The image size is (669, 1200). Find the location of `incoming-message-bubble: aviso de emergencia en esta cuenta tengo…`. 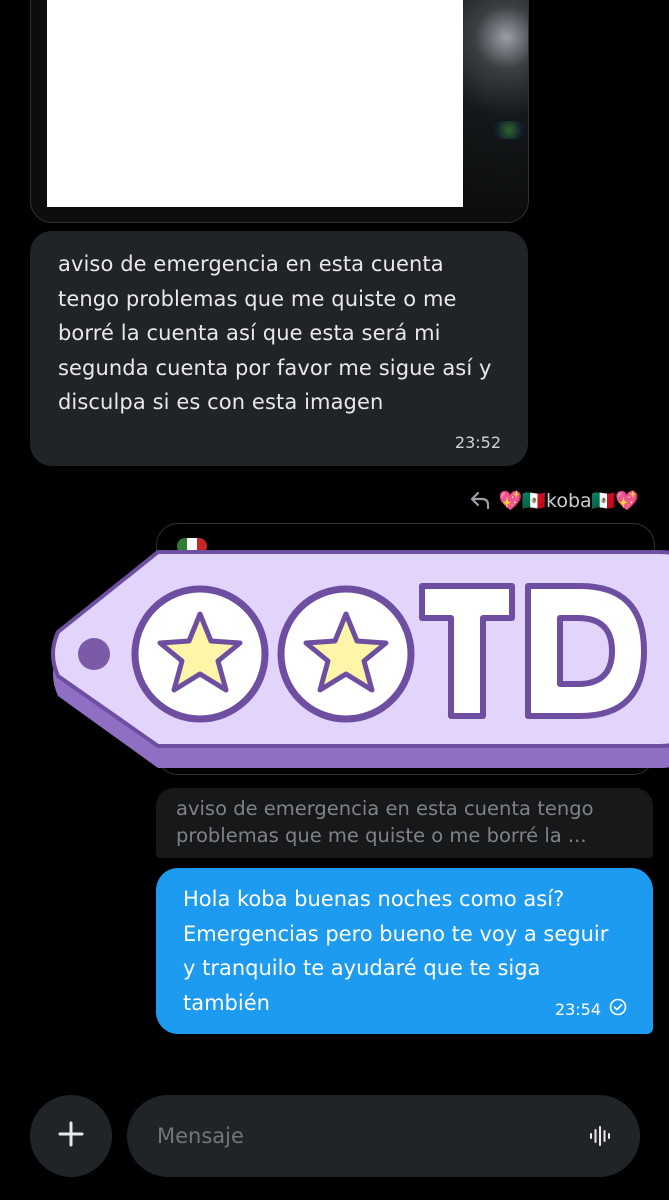

incoming-message-bubble: aviso de emergencia en esta cuenta tengo… is located at coordinates (279, 348).